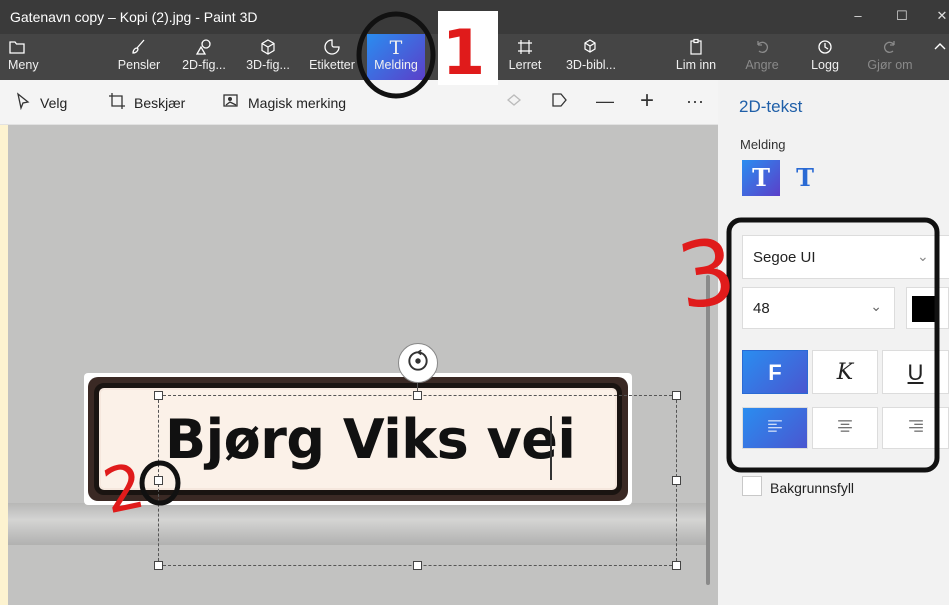  What do you see at coordinates (268, 46) in the screenshot?
I see `3d-shapes-icon` at bounding box center [268, 46].